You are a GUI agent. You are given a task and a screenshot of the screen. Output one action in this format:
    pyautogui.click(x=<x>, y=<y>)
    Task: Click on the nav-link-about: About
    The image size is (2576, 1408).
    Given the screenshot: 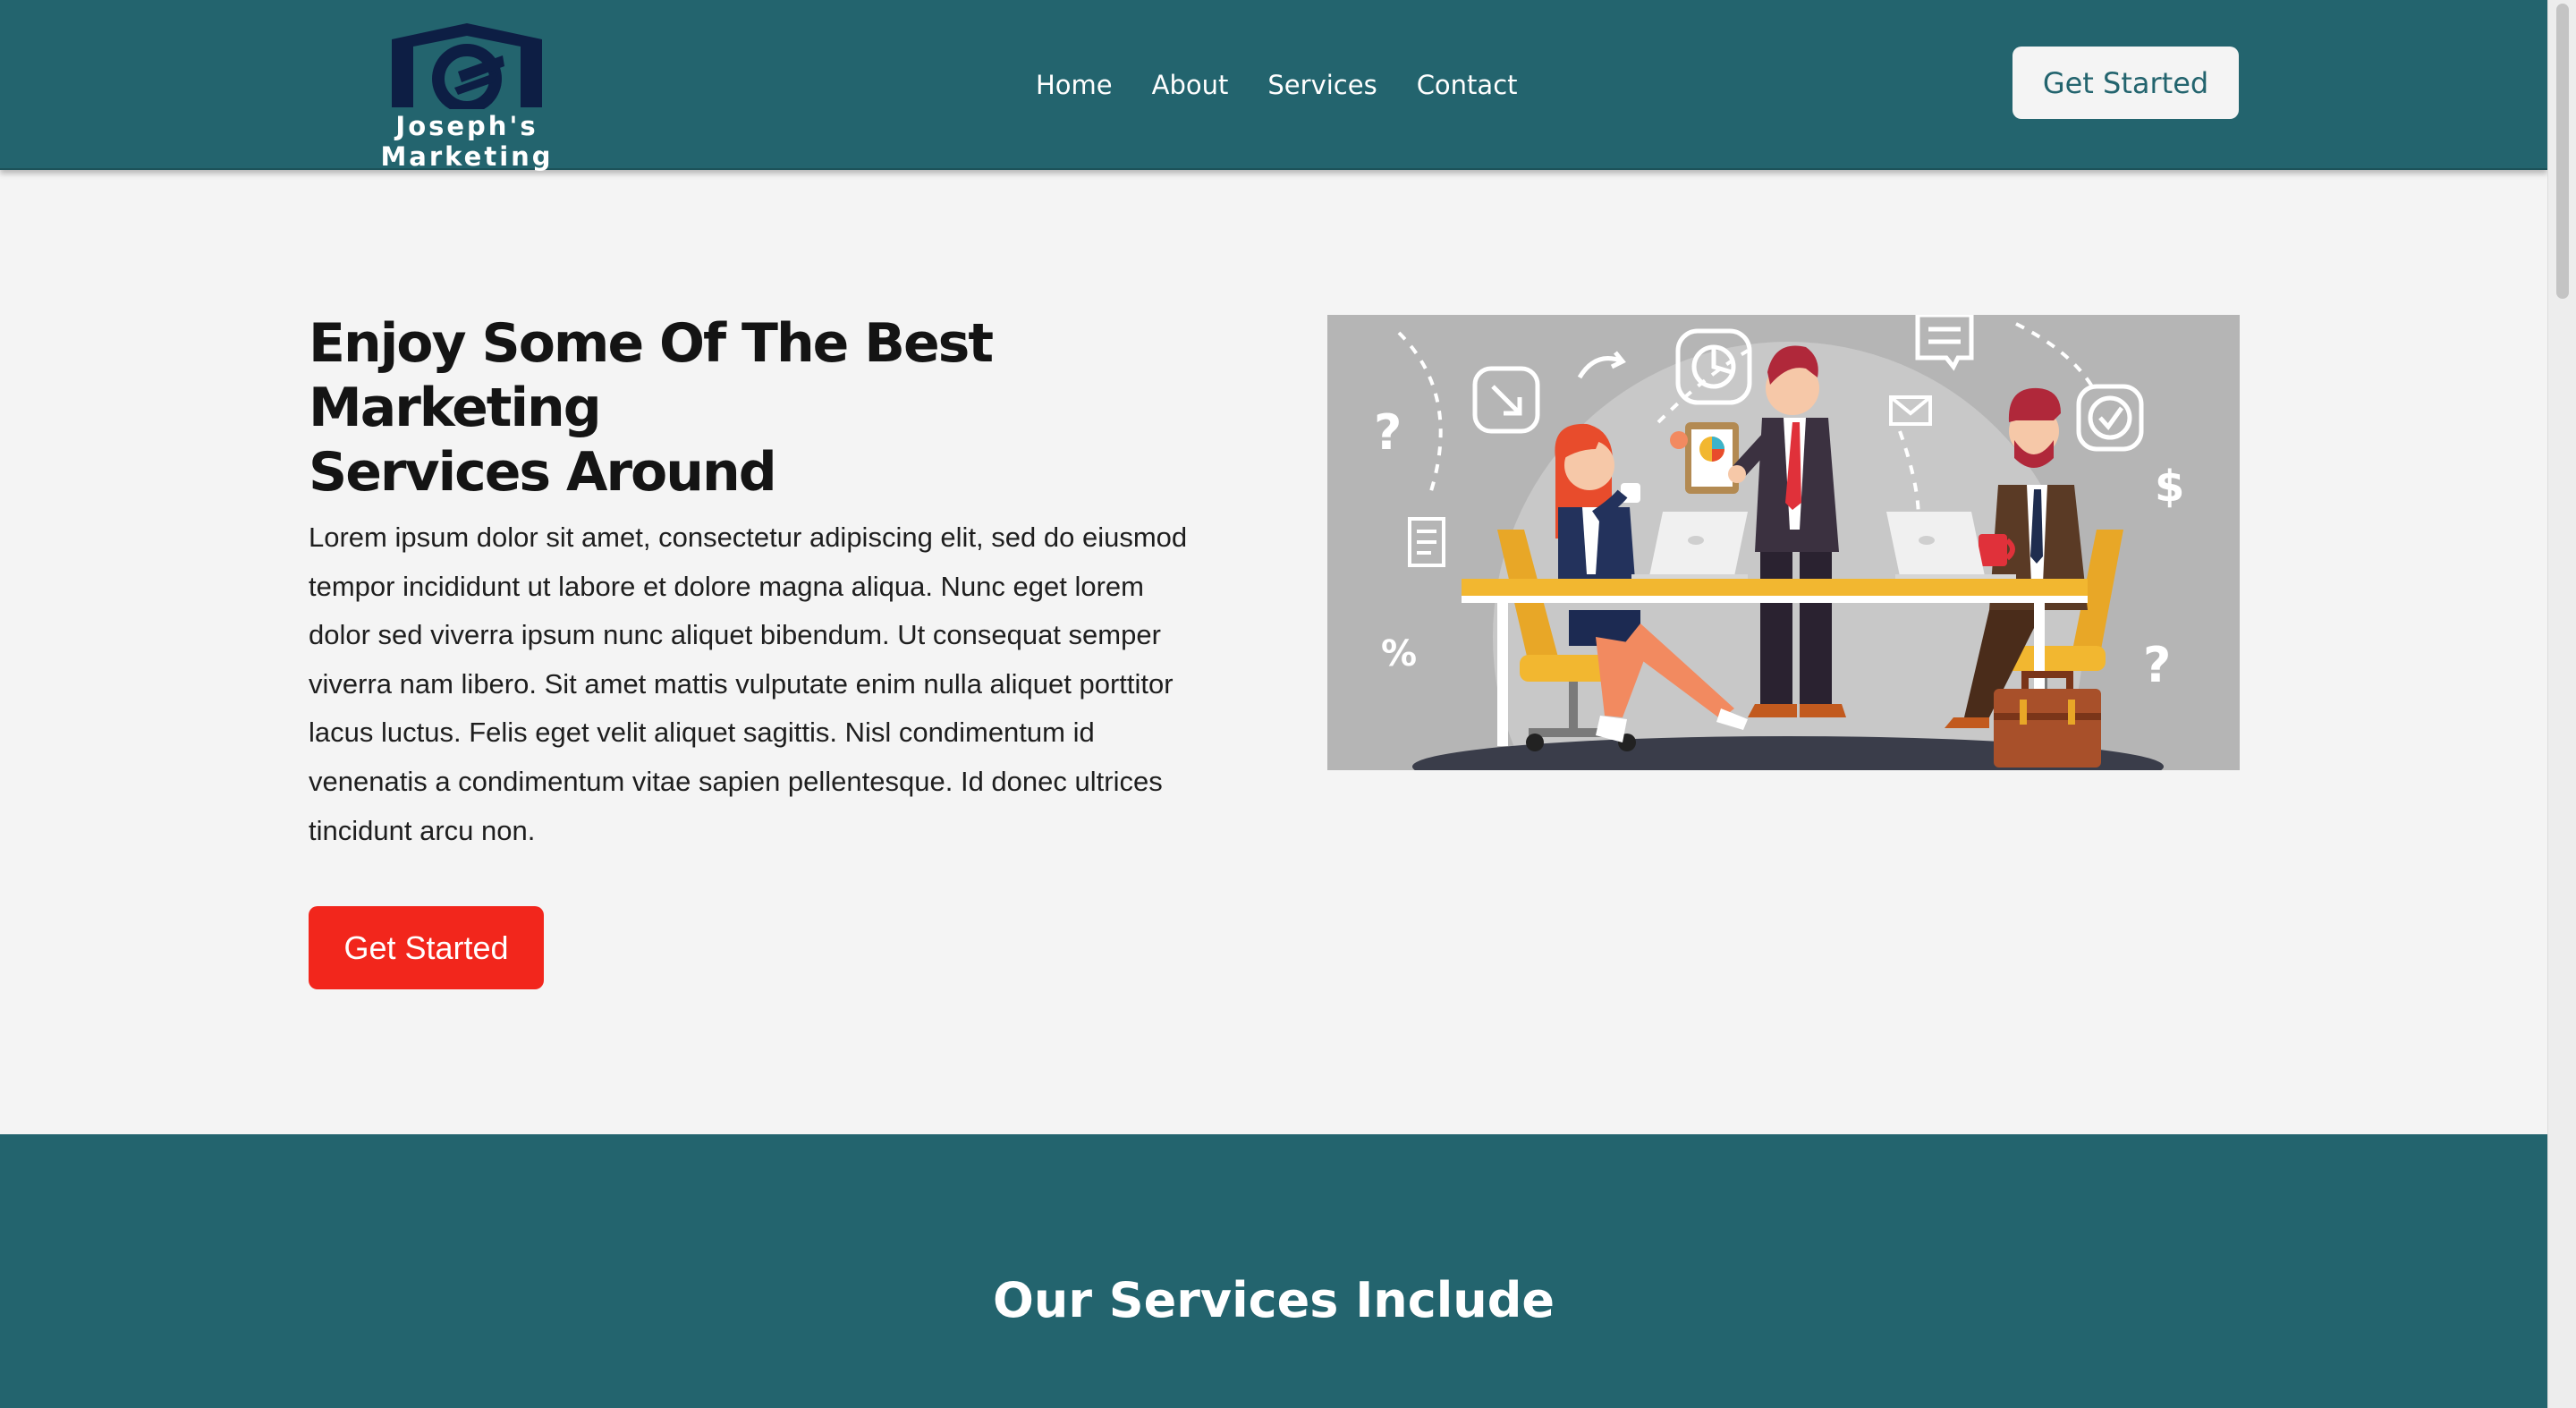 What is the action you would take?
    pyautogui.click(x=1190, y=85)
    